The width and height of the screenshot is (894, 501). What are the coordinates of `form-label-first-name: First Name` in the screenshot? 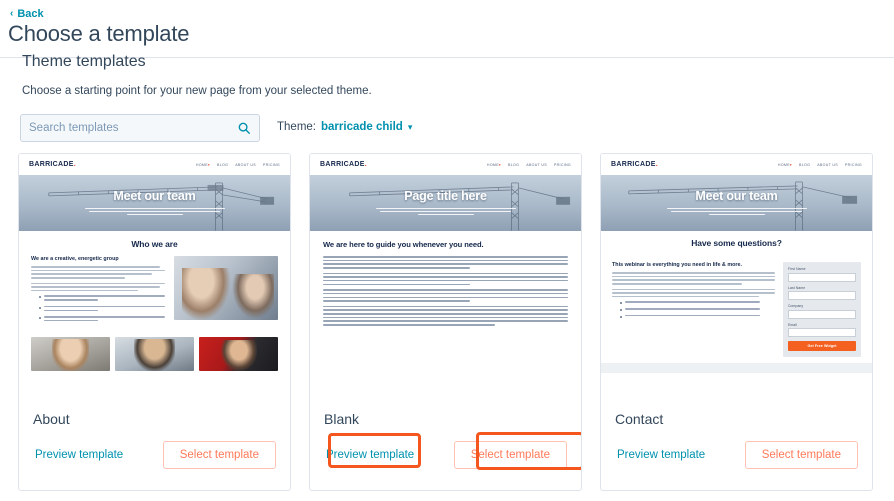 It's located at (797, 269).